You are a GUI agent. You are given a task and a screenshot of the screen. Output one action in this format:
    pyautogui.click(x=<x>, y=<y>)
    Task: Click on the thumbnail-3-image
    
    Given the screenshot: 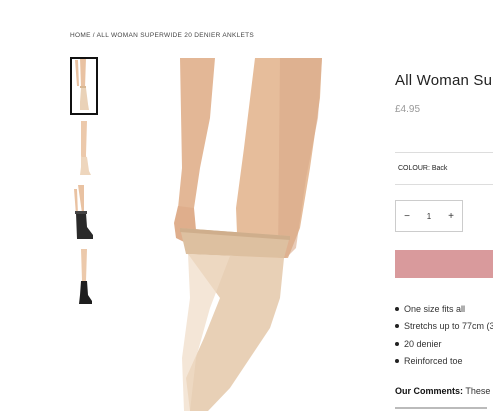 What is the action you would take?
    pyautogui.click(x=83, y=212)
    